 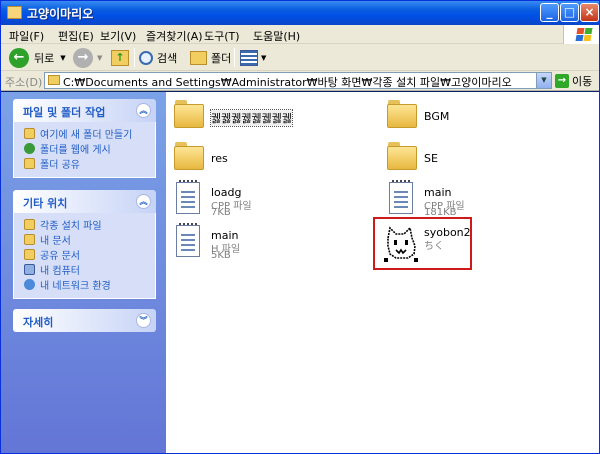 What do you see at coordinates (549, 12) in the screenshot?
I see `minimize-button: _` at bounding box center [549, 12].